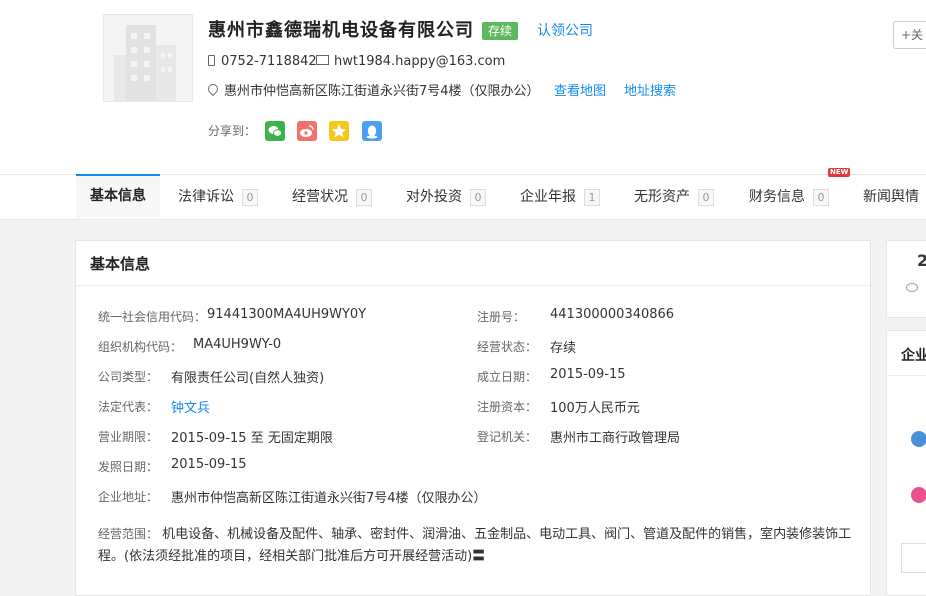  I want to click on credit-code-label: 统一社会信用代码：, so click(152, 317).